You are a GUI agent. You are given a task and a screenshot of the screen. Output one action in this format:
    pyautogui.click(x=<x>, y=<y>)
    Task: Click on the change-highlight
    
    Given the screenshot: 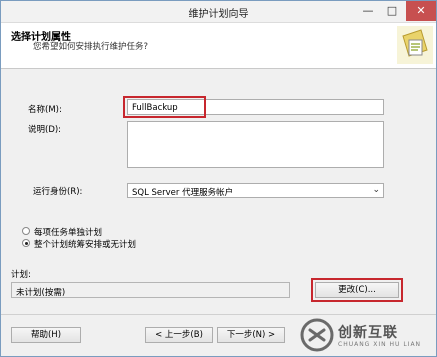 What is the action you would take?
    pyautogui.click(x=357, y=290)
    